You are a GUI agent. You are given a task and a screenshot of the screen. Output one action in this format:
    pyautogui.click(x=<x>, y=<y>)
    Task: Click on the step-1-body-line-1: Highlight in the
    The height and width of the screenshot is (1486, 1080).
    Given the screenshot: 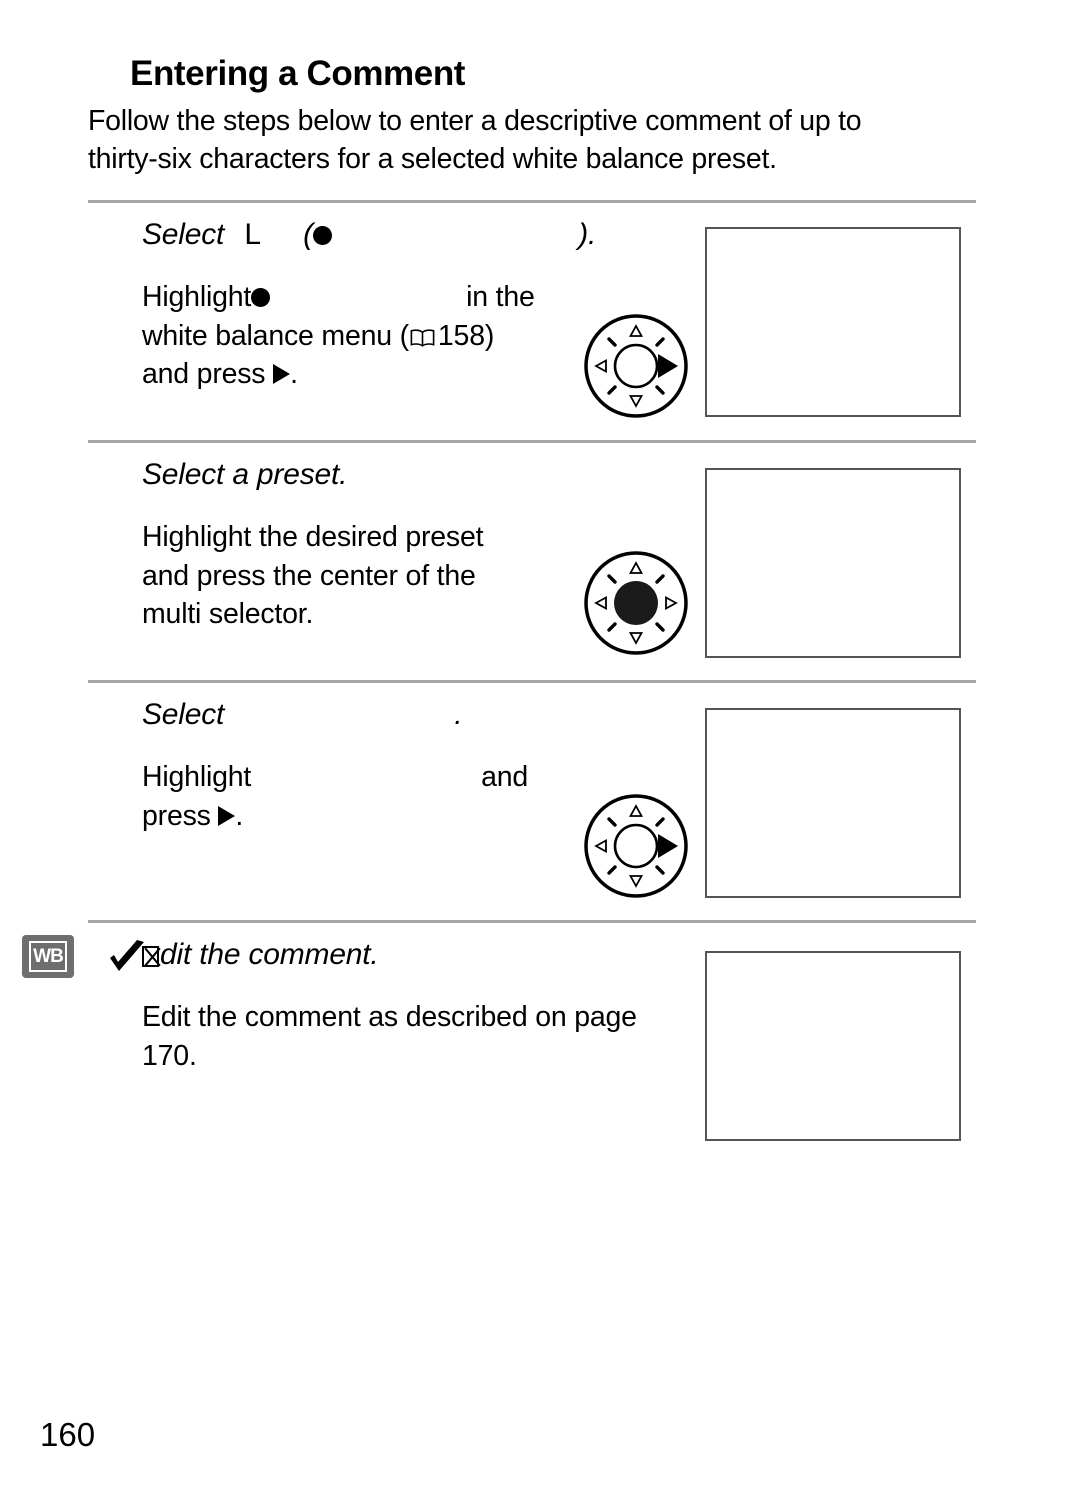 What is the action you would take?
    pyautogui.click(x=357, y=297)
    